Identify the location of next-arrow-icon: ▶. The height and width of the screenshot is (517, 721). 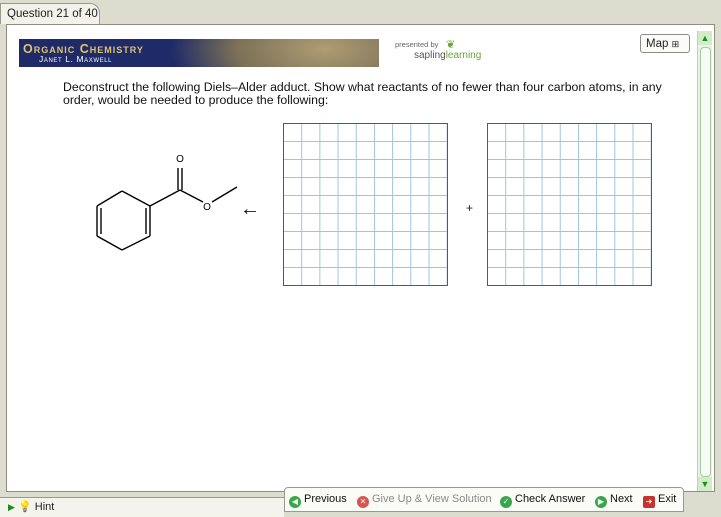
(601, 502).